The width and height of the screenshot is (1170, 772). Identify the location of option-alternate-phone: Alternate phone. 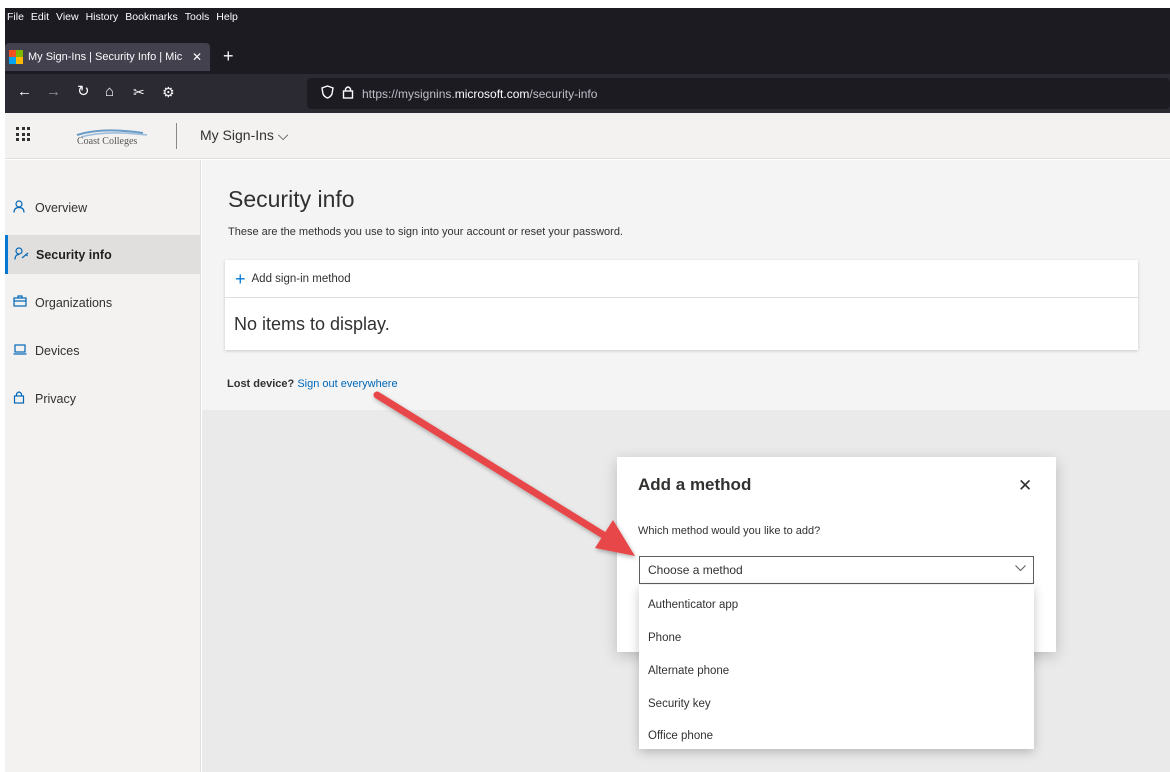
(836, 670).